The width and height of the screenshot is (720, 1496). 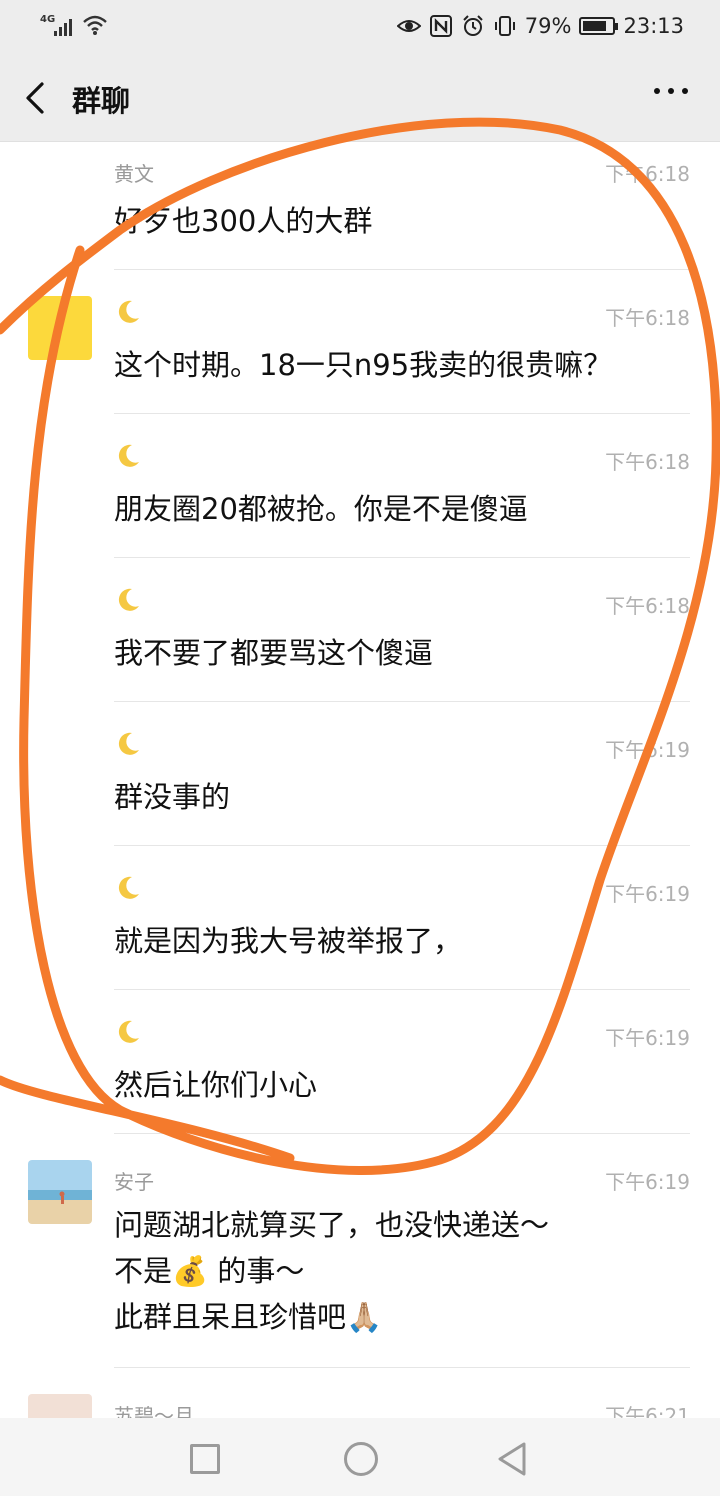 I want to click on network-type: 4G, so click(x=48, y=19).